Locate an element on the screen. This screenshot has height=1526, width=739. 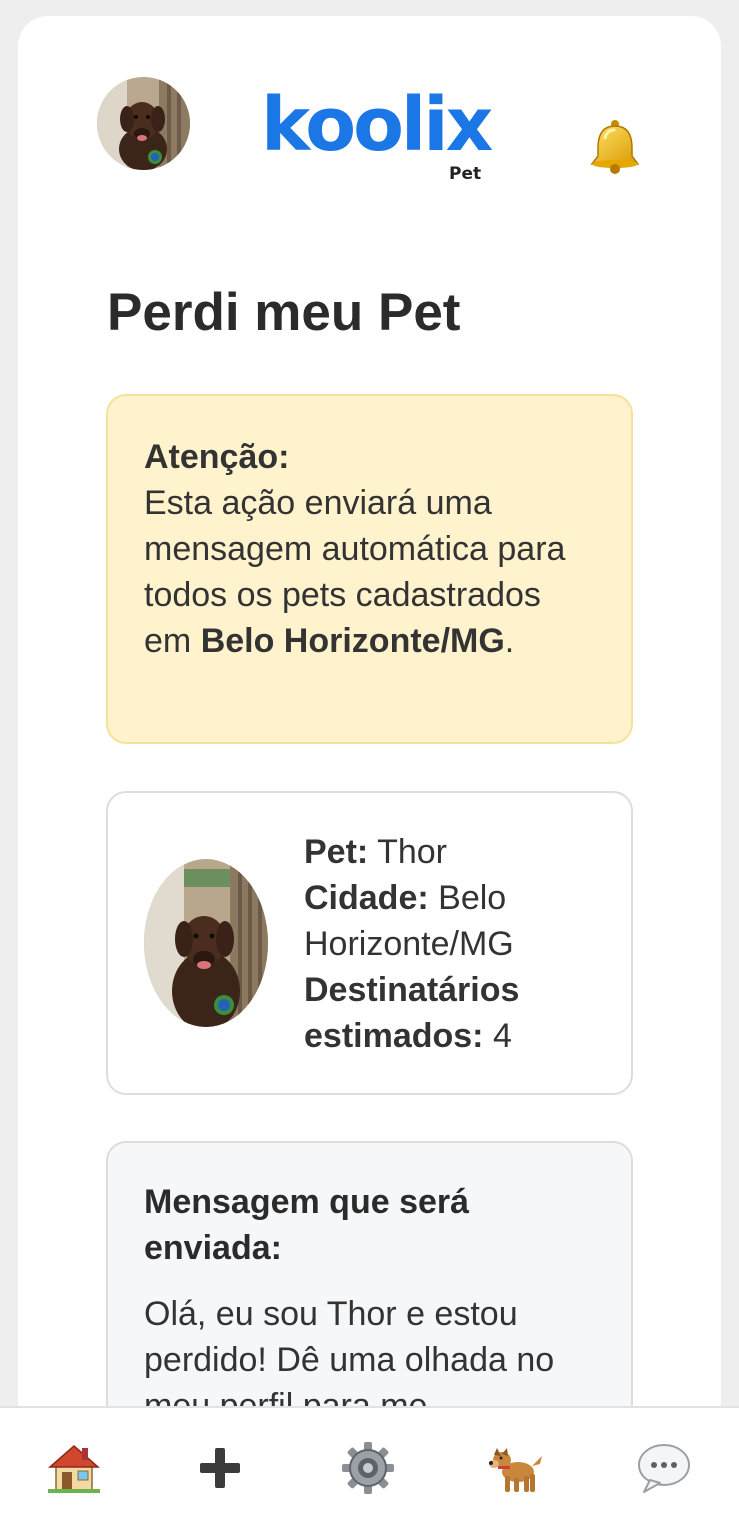
nav-settings is located at coordinates (368, 1468).